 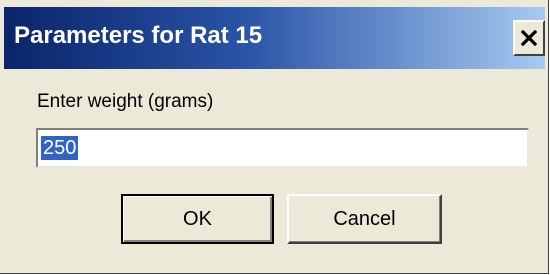 I want to click on ok-button: OK, so click(x=197, y=219).